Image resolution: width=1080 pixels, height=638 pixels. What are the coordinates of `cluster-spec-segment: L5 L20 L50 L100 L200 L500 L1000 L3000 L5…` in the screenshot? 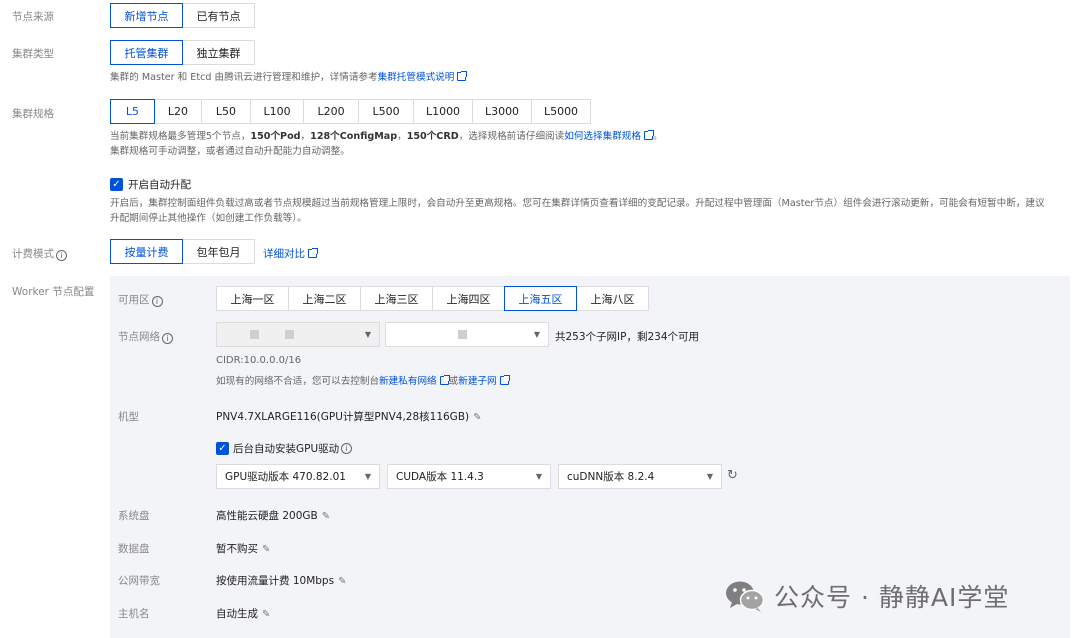 It's located at (350, 111).